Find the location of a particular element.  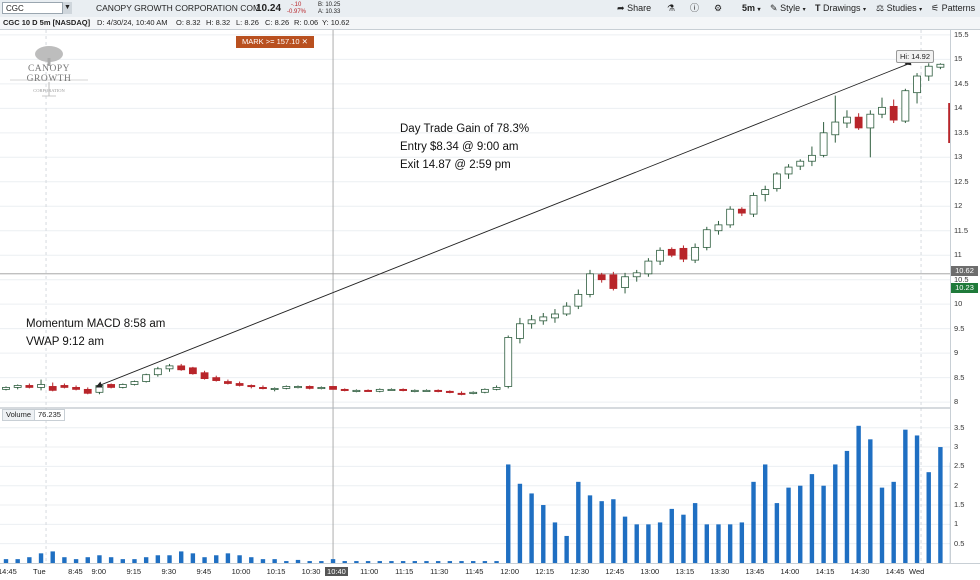

price-tick-label: 9 is located at coordinates (956, 353).